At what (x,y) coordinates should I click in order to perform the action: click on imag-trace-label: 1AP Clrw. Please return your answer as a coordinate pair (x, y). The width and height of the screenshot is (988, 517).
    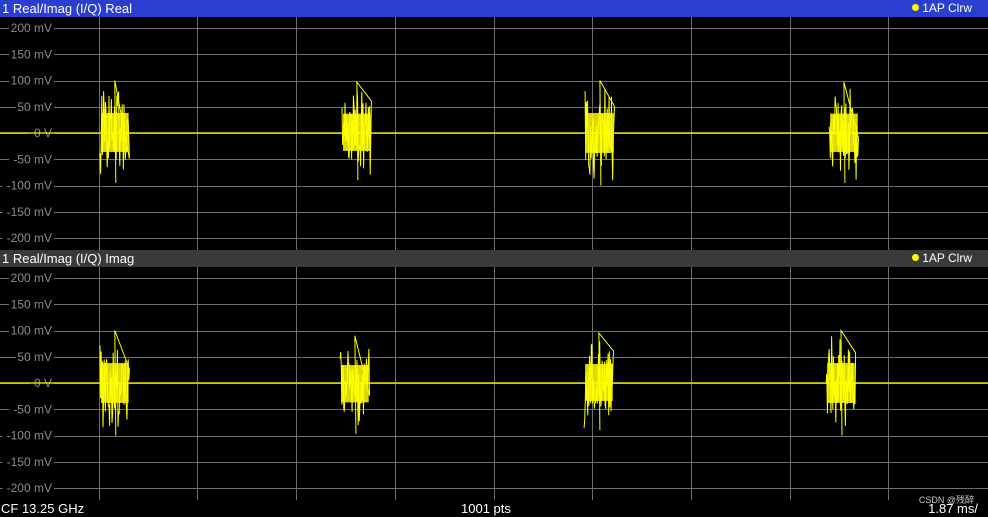
    Looking at the image, I should click on (947, 258).